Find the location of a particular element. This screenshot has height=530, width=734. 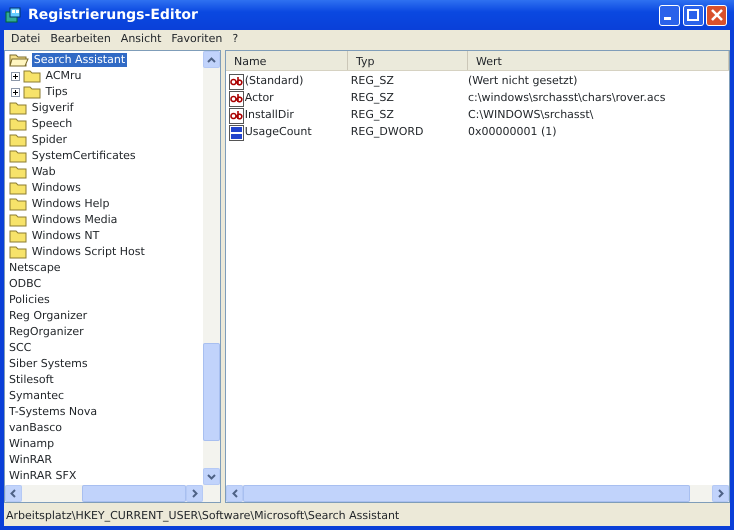

menu-item: Ansicht is located at coordinates (141, 39).